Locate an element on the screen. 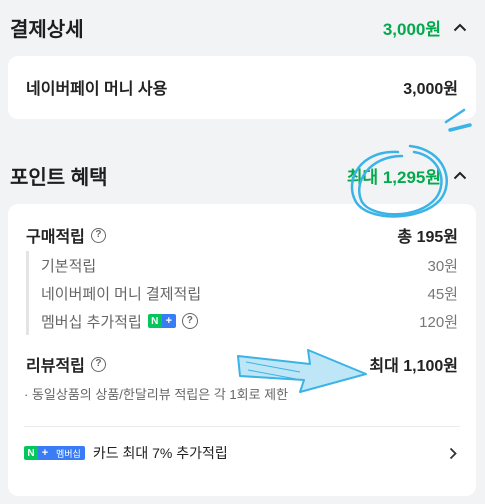 The width and height of the screenshot is (485, 504). membership-points-label: 멤버십 추가적립 is located at coordinates (91, 322).